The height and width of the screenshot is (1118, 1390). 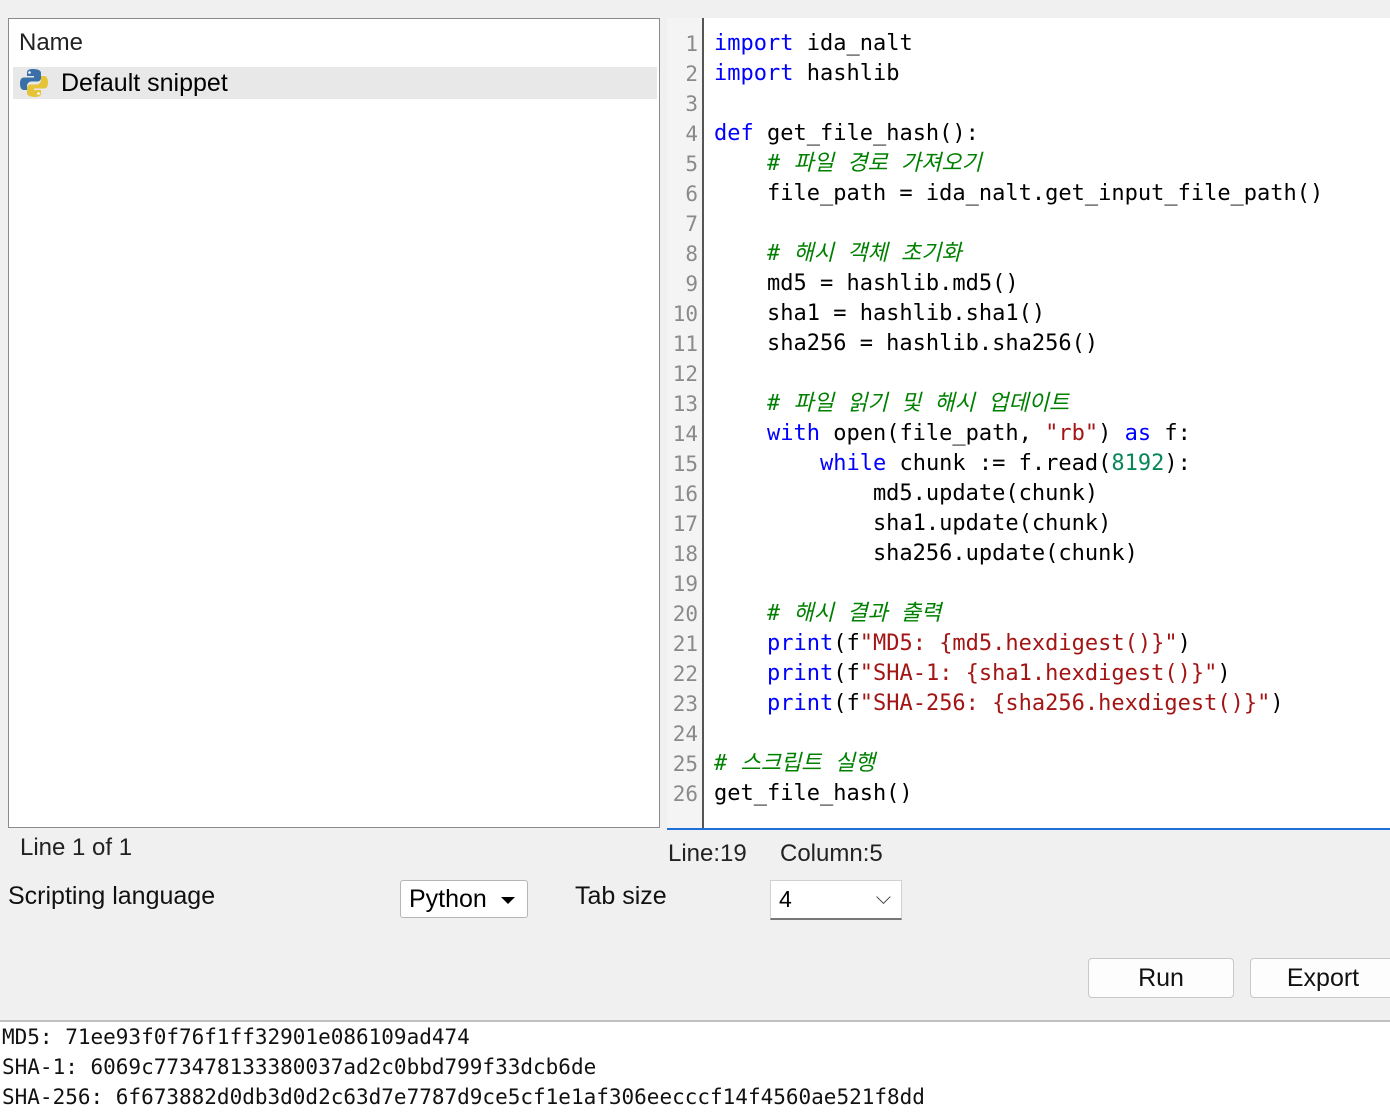 What do you see at coordinates (685, 524) in the screenshot?
I see `line-number: 17` at bounding box center [685, 524].